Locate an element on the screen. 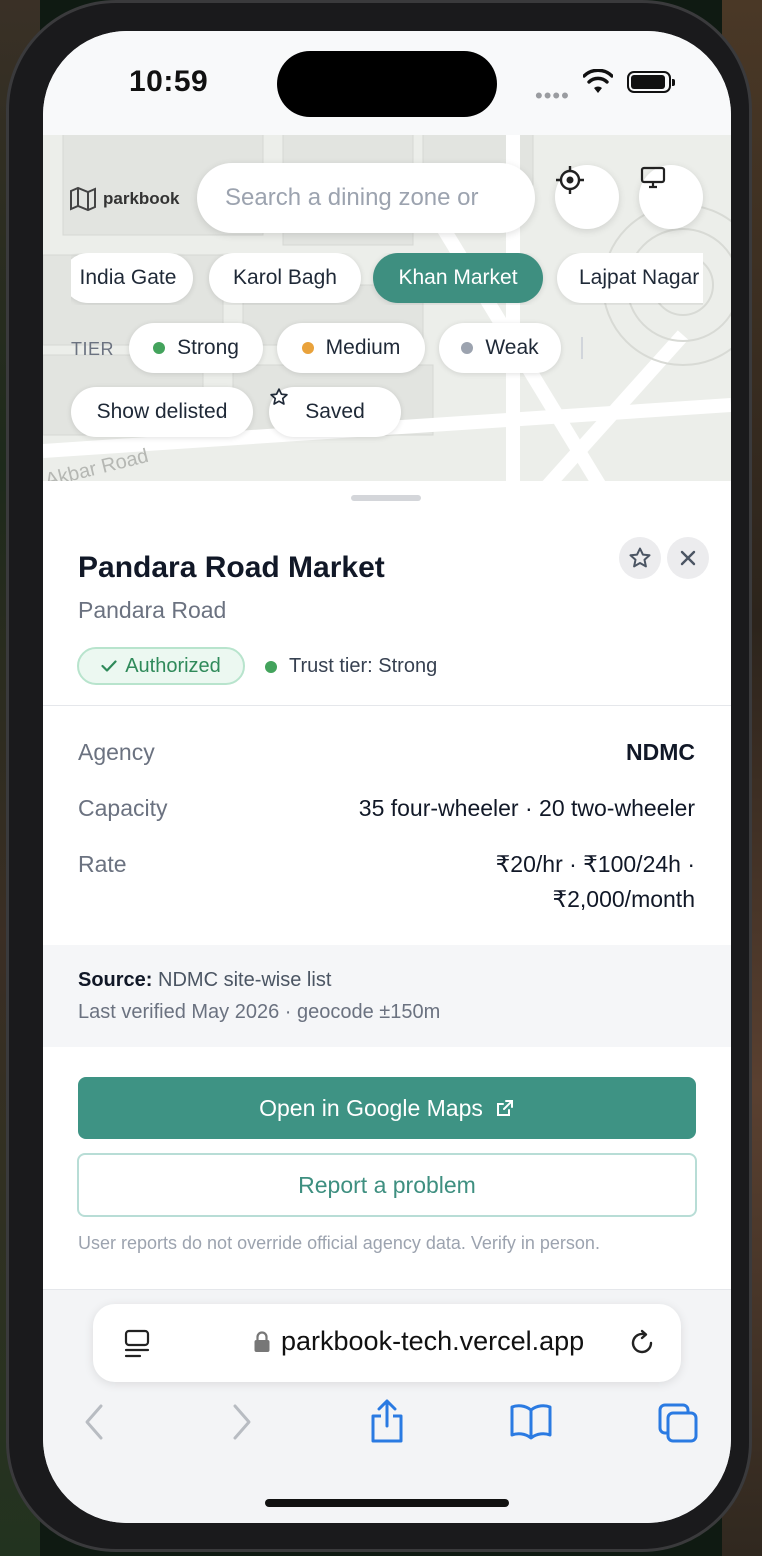 Image resolution: width=762 pixels, height=1556 pixels. rate-value-line2: ₹2,000/month is located at coordinates (623, 899).